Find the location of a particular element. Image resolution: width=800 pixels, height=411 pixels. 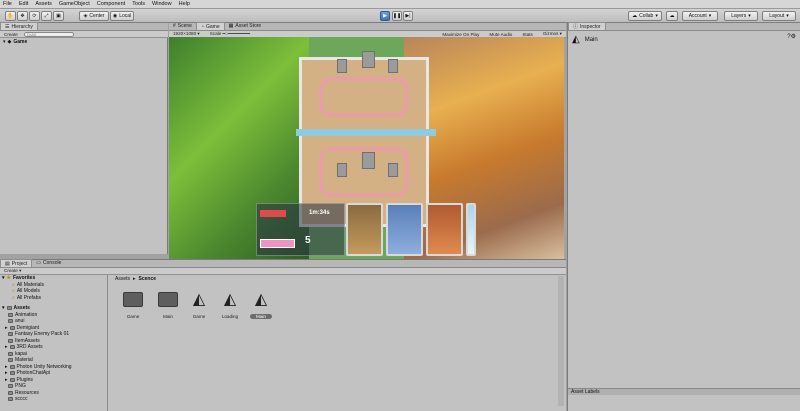

project-scrollbar is located at coordinates (561, 341).